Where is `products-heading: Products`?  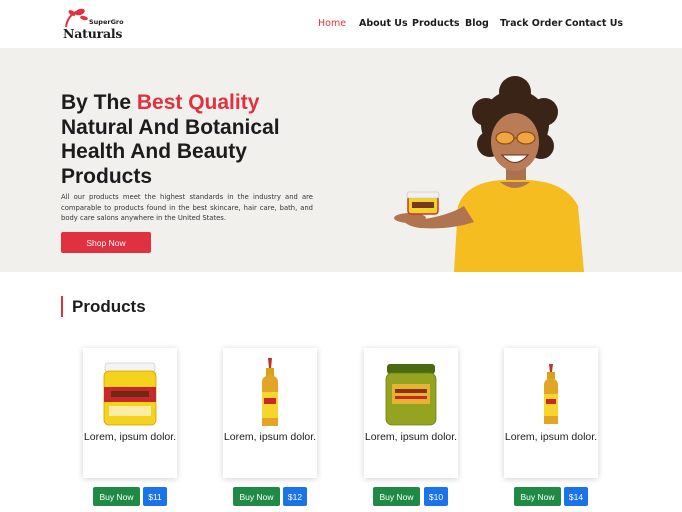
products-heading: Products is located at coordinates (103, 306).